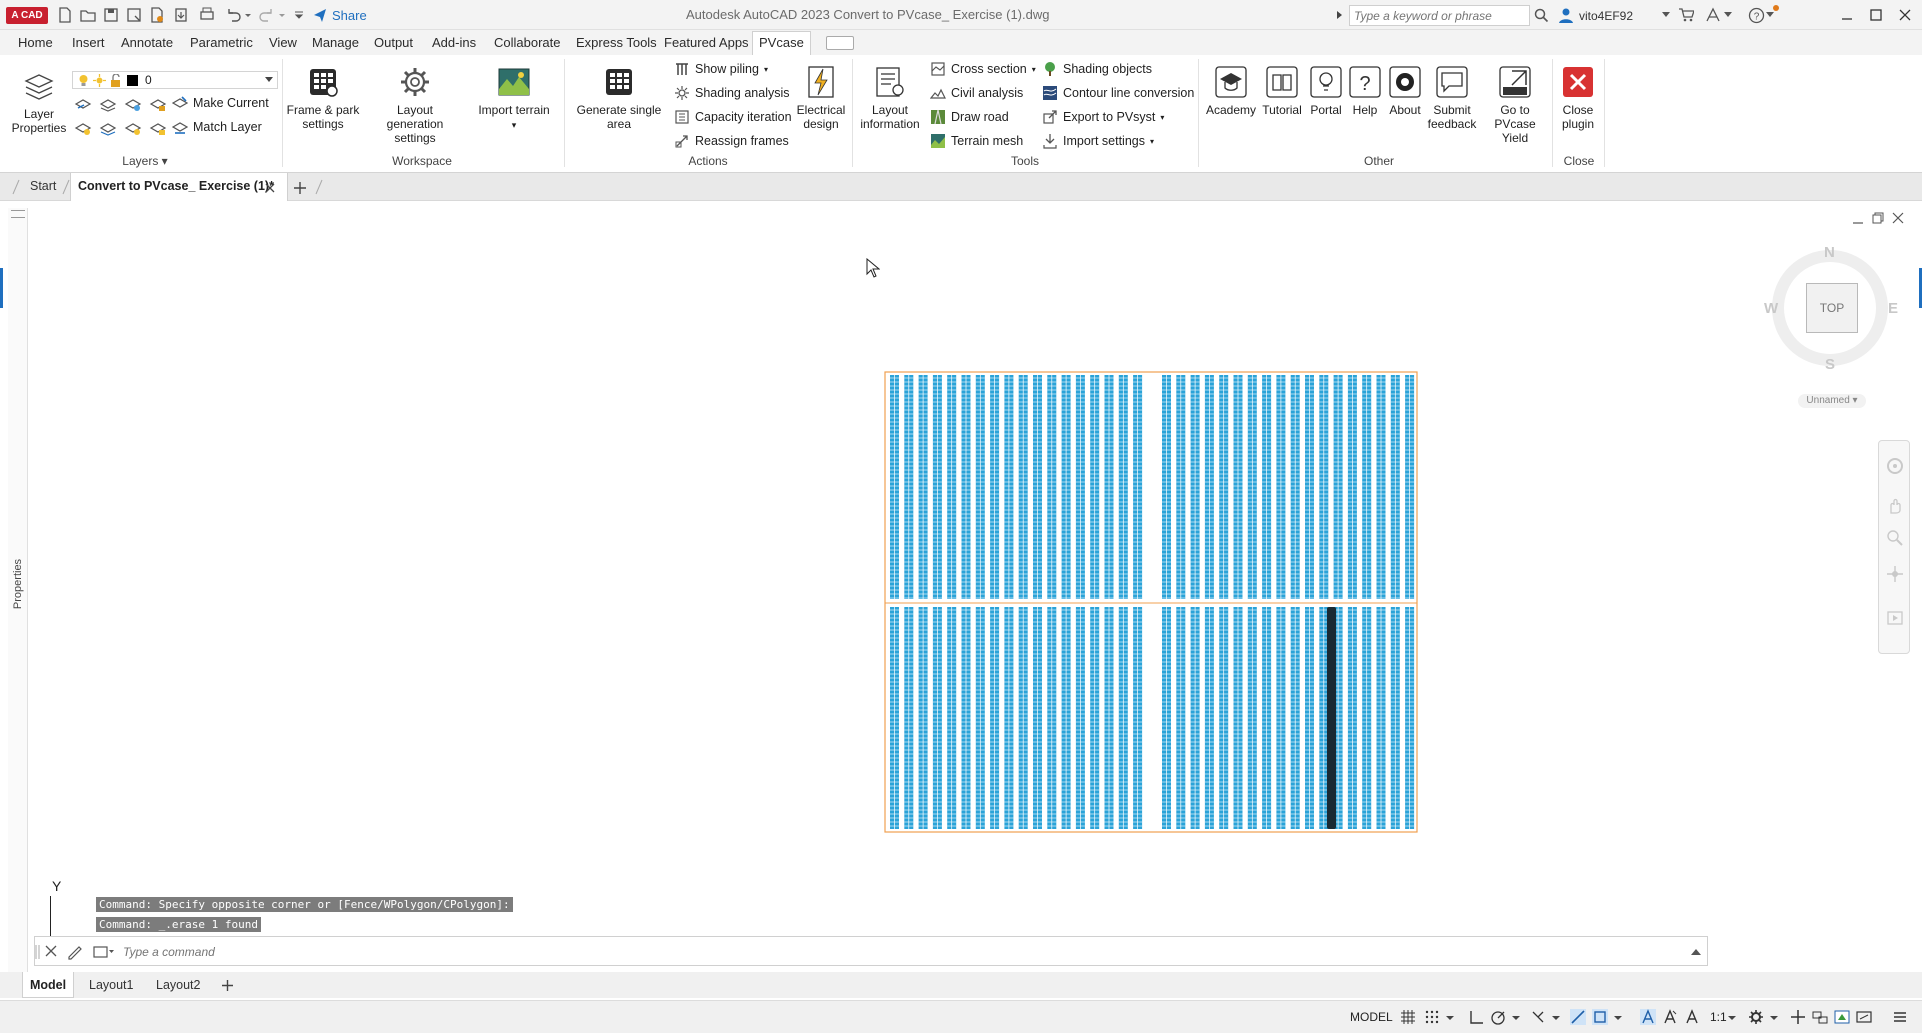 The width and height of the screenshot is (1922, 1033). Describe the element at coordinates (339, 15) in the screenshot. I see `share-button: Share` at that location.